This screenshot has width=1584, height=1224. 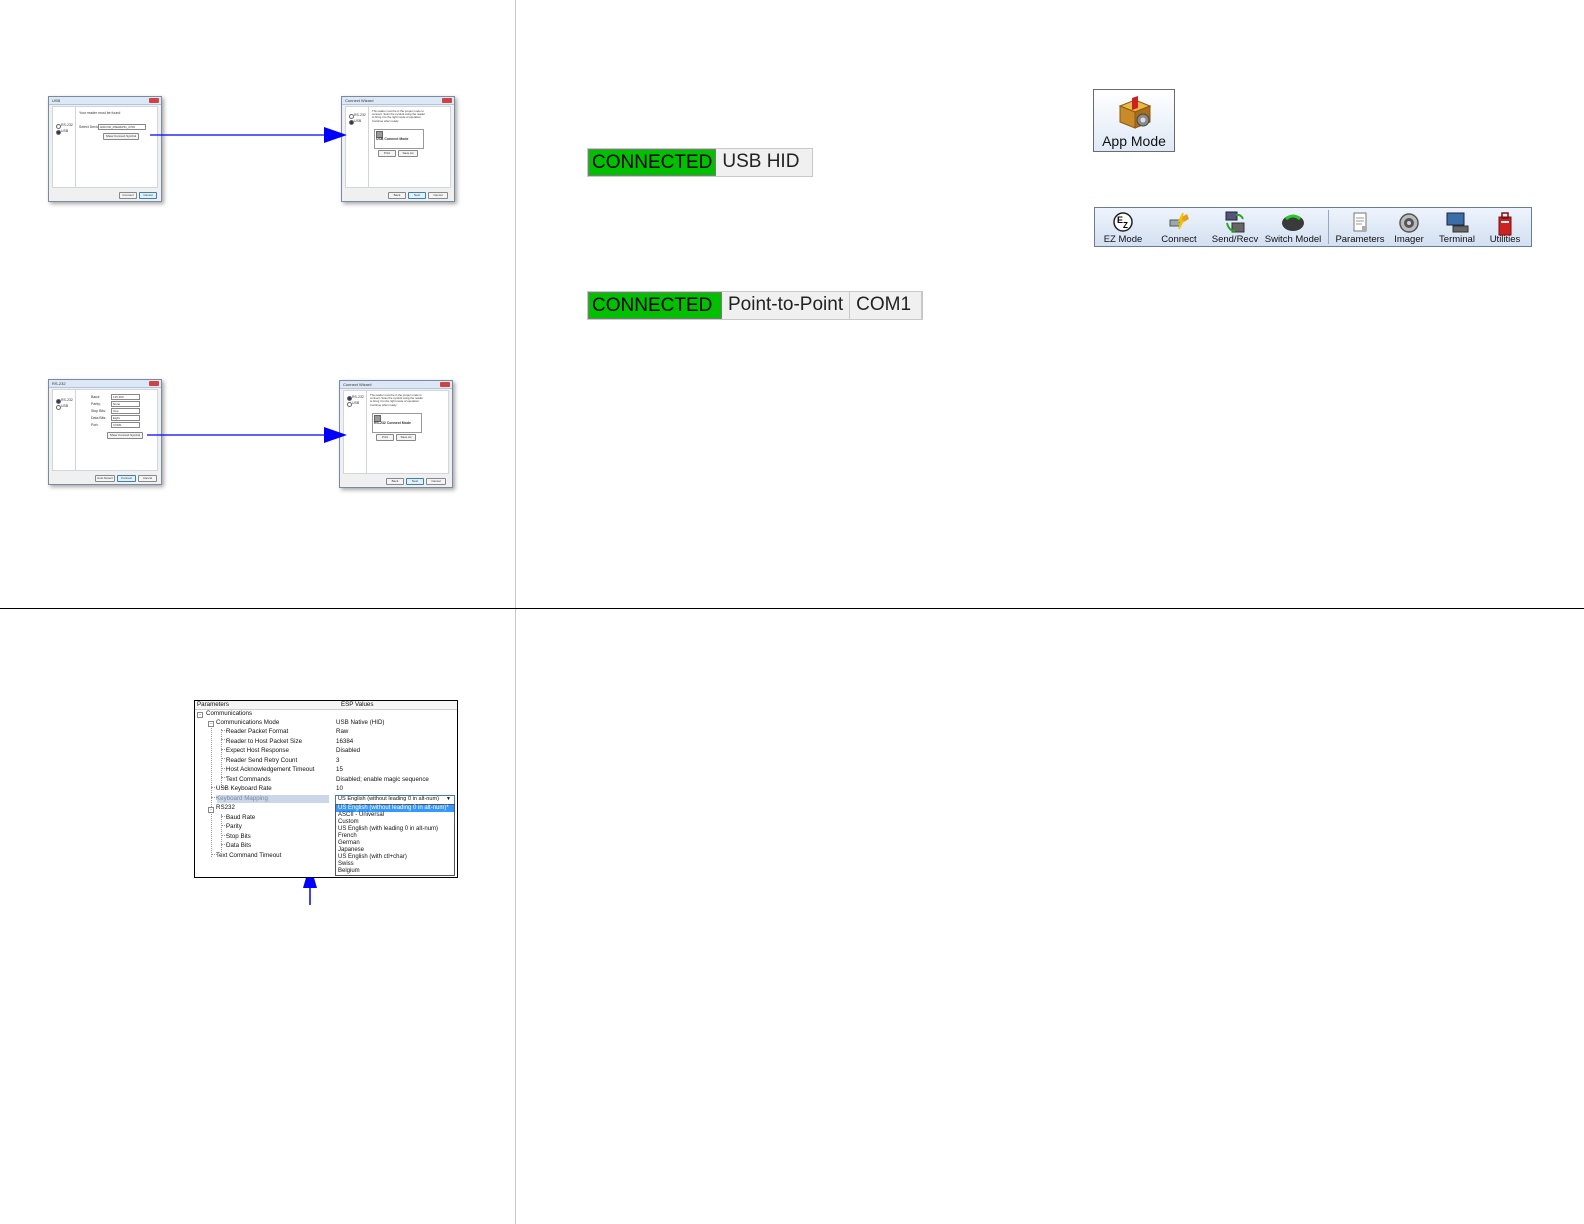 What do you see at coordinates (348, 822) in the screenshot?
I see `dropdown-option: Custom` at bounding box center [348, 822].